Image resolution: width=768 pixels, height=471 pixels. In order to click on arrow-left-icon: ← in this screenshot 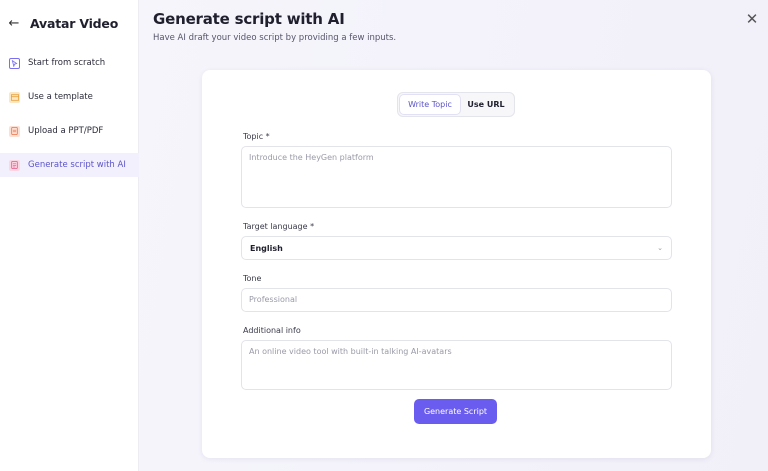, I will do `click(14, 23)`.